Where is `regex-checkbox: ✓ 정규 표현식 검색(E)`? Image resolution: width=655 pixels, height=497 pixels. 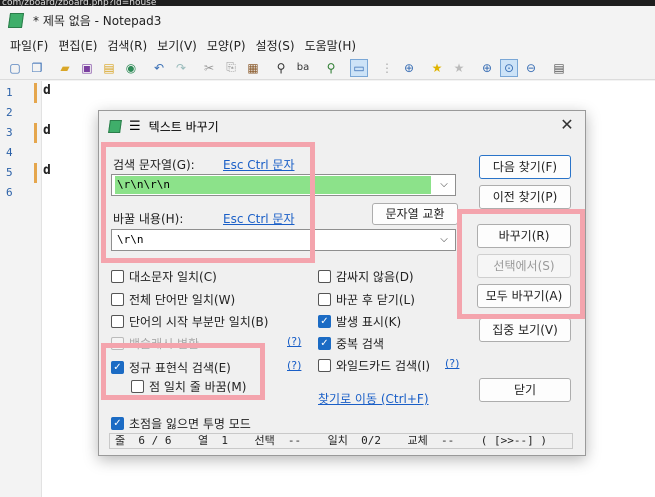 regex-checkbox: ✓ 정규 표현식 검색(E) is located at coordinates (171, 367).